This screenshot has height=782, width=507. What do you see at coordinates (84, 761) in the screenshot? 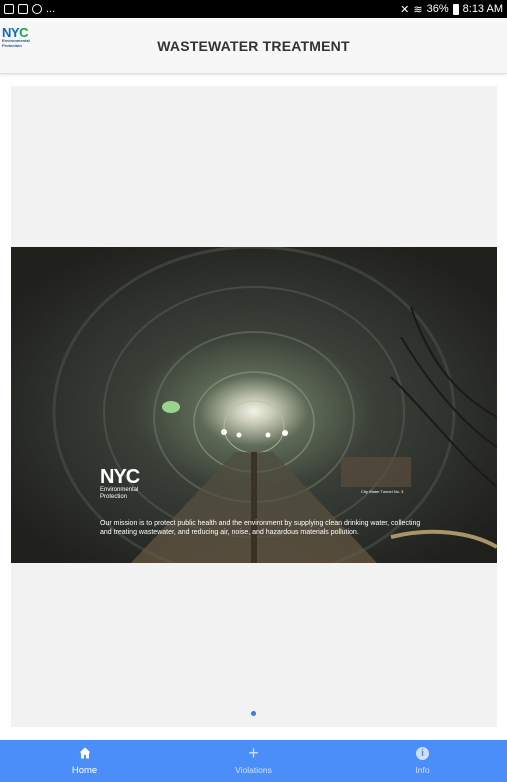
I see `tab-home: Home` at bounding box center [84, 761].